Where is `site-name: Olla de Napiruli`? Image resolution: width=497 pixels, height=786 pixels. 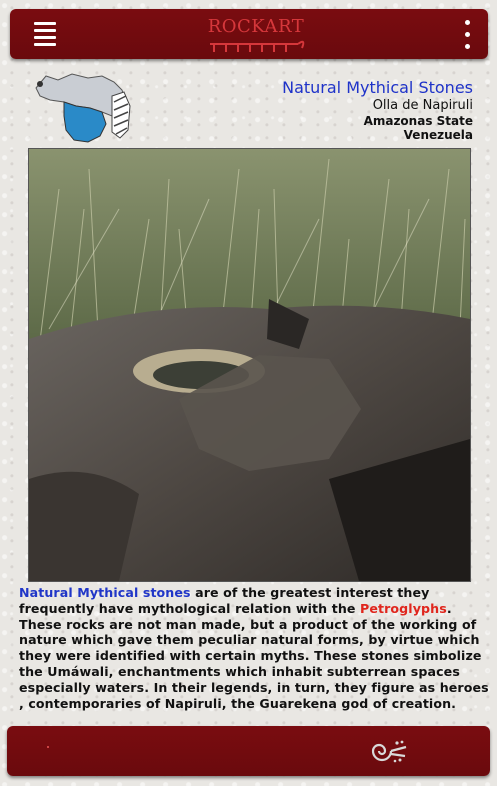
site-name: Olla de Napiruli is located at coordinates (422, 105).